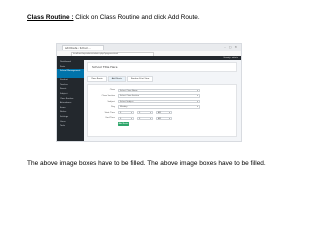 Image resolution: width=320 pixels, height=240 pixels. I want to click on start-time-group: 0 0 AM, so click(145, 113).